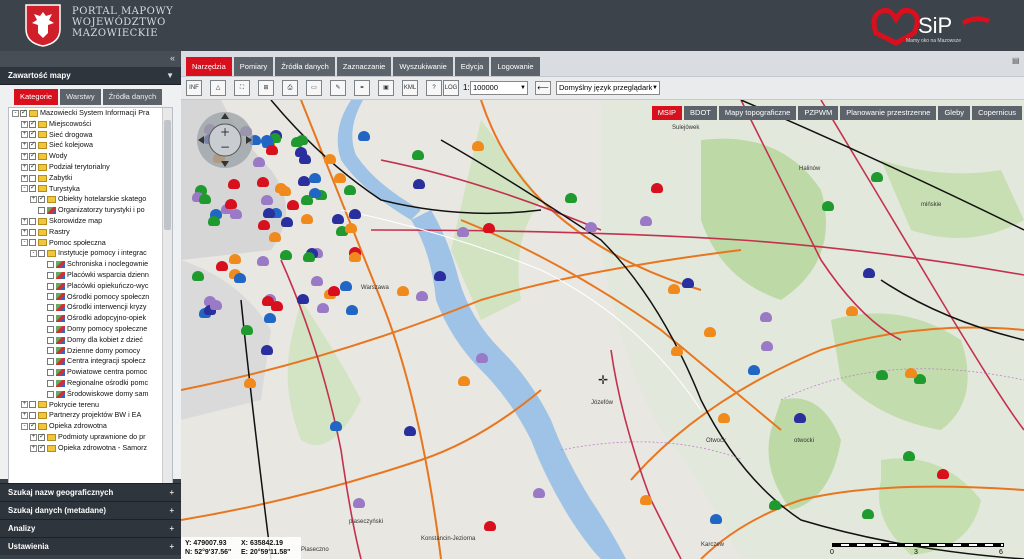 Image resolution: width=1024 pixels, height=559 pixels. What do you see at coordinates (85, 253) in the screenshot?
I see `tree-item: - Instytucje pomocy i integrac` at bounding box center [85, 253].